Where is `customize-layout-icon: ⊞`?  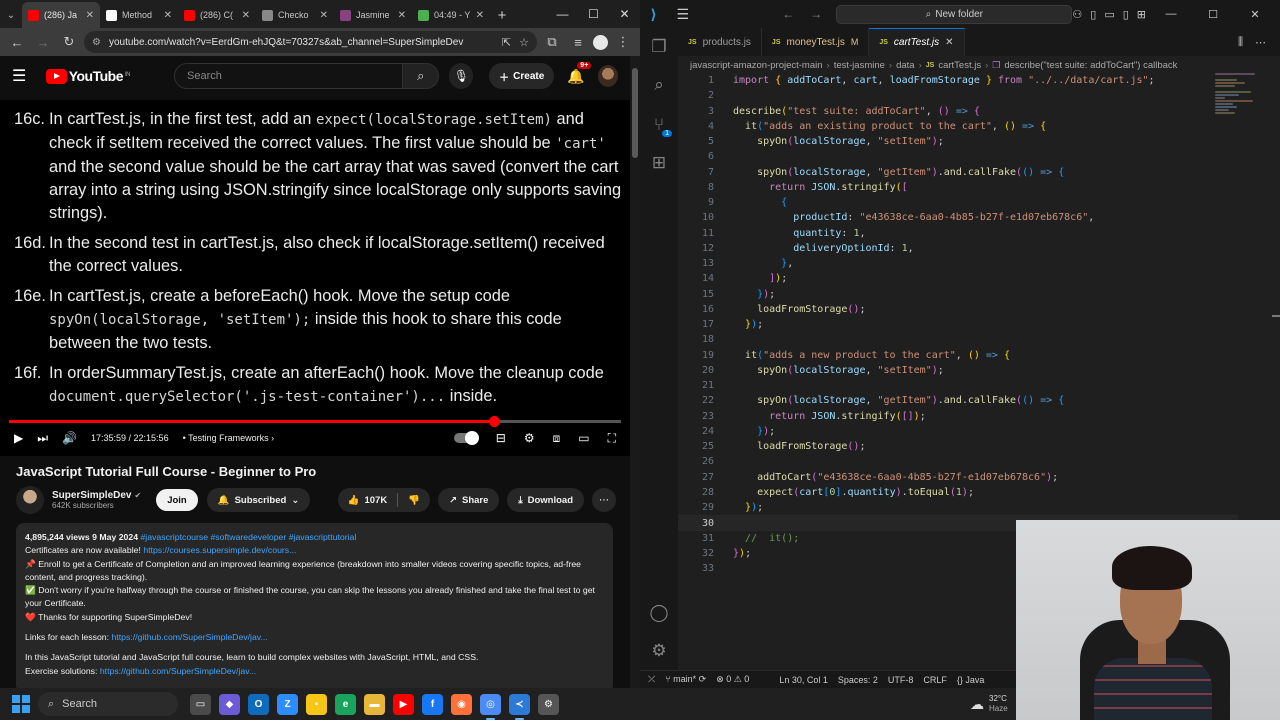 customize-layout-icon: ⊞ is located at coordinates (1141, 14).